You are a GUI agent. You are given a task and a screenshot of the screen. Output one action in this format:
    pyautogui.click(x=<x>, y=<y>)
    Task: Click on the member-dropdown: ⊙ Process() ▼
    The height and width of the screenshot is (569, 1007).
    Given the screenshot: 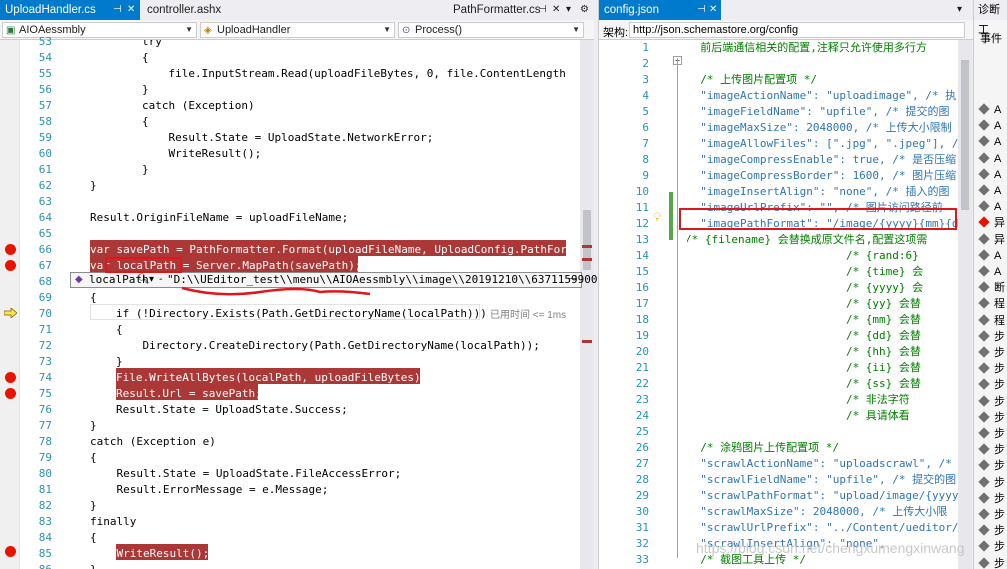 What is the action you would take?
    pyautogui.click(x=491, y=30)
    